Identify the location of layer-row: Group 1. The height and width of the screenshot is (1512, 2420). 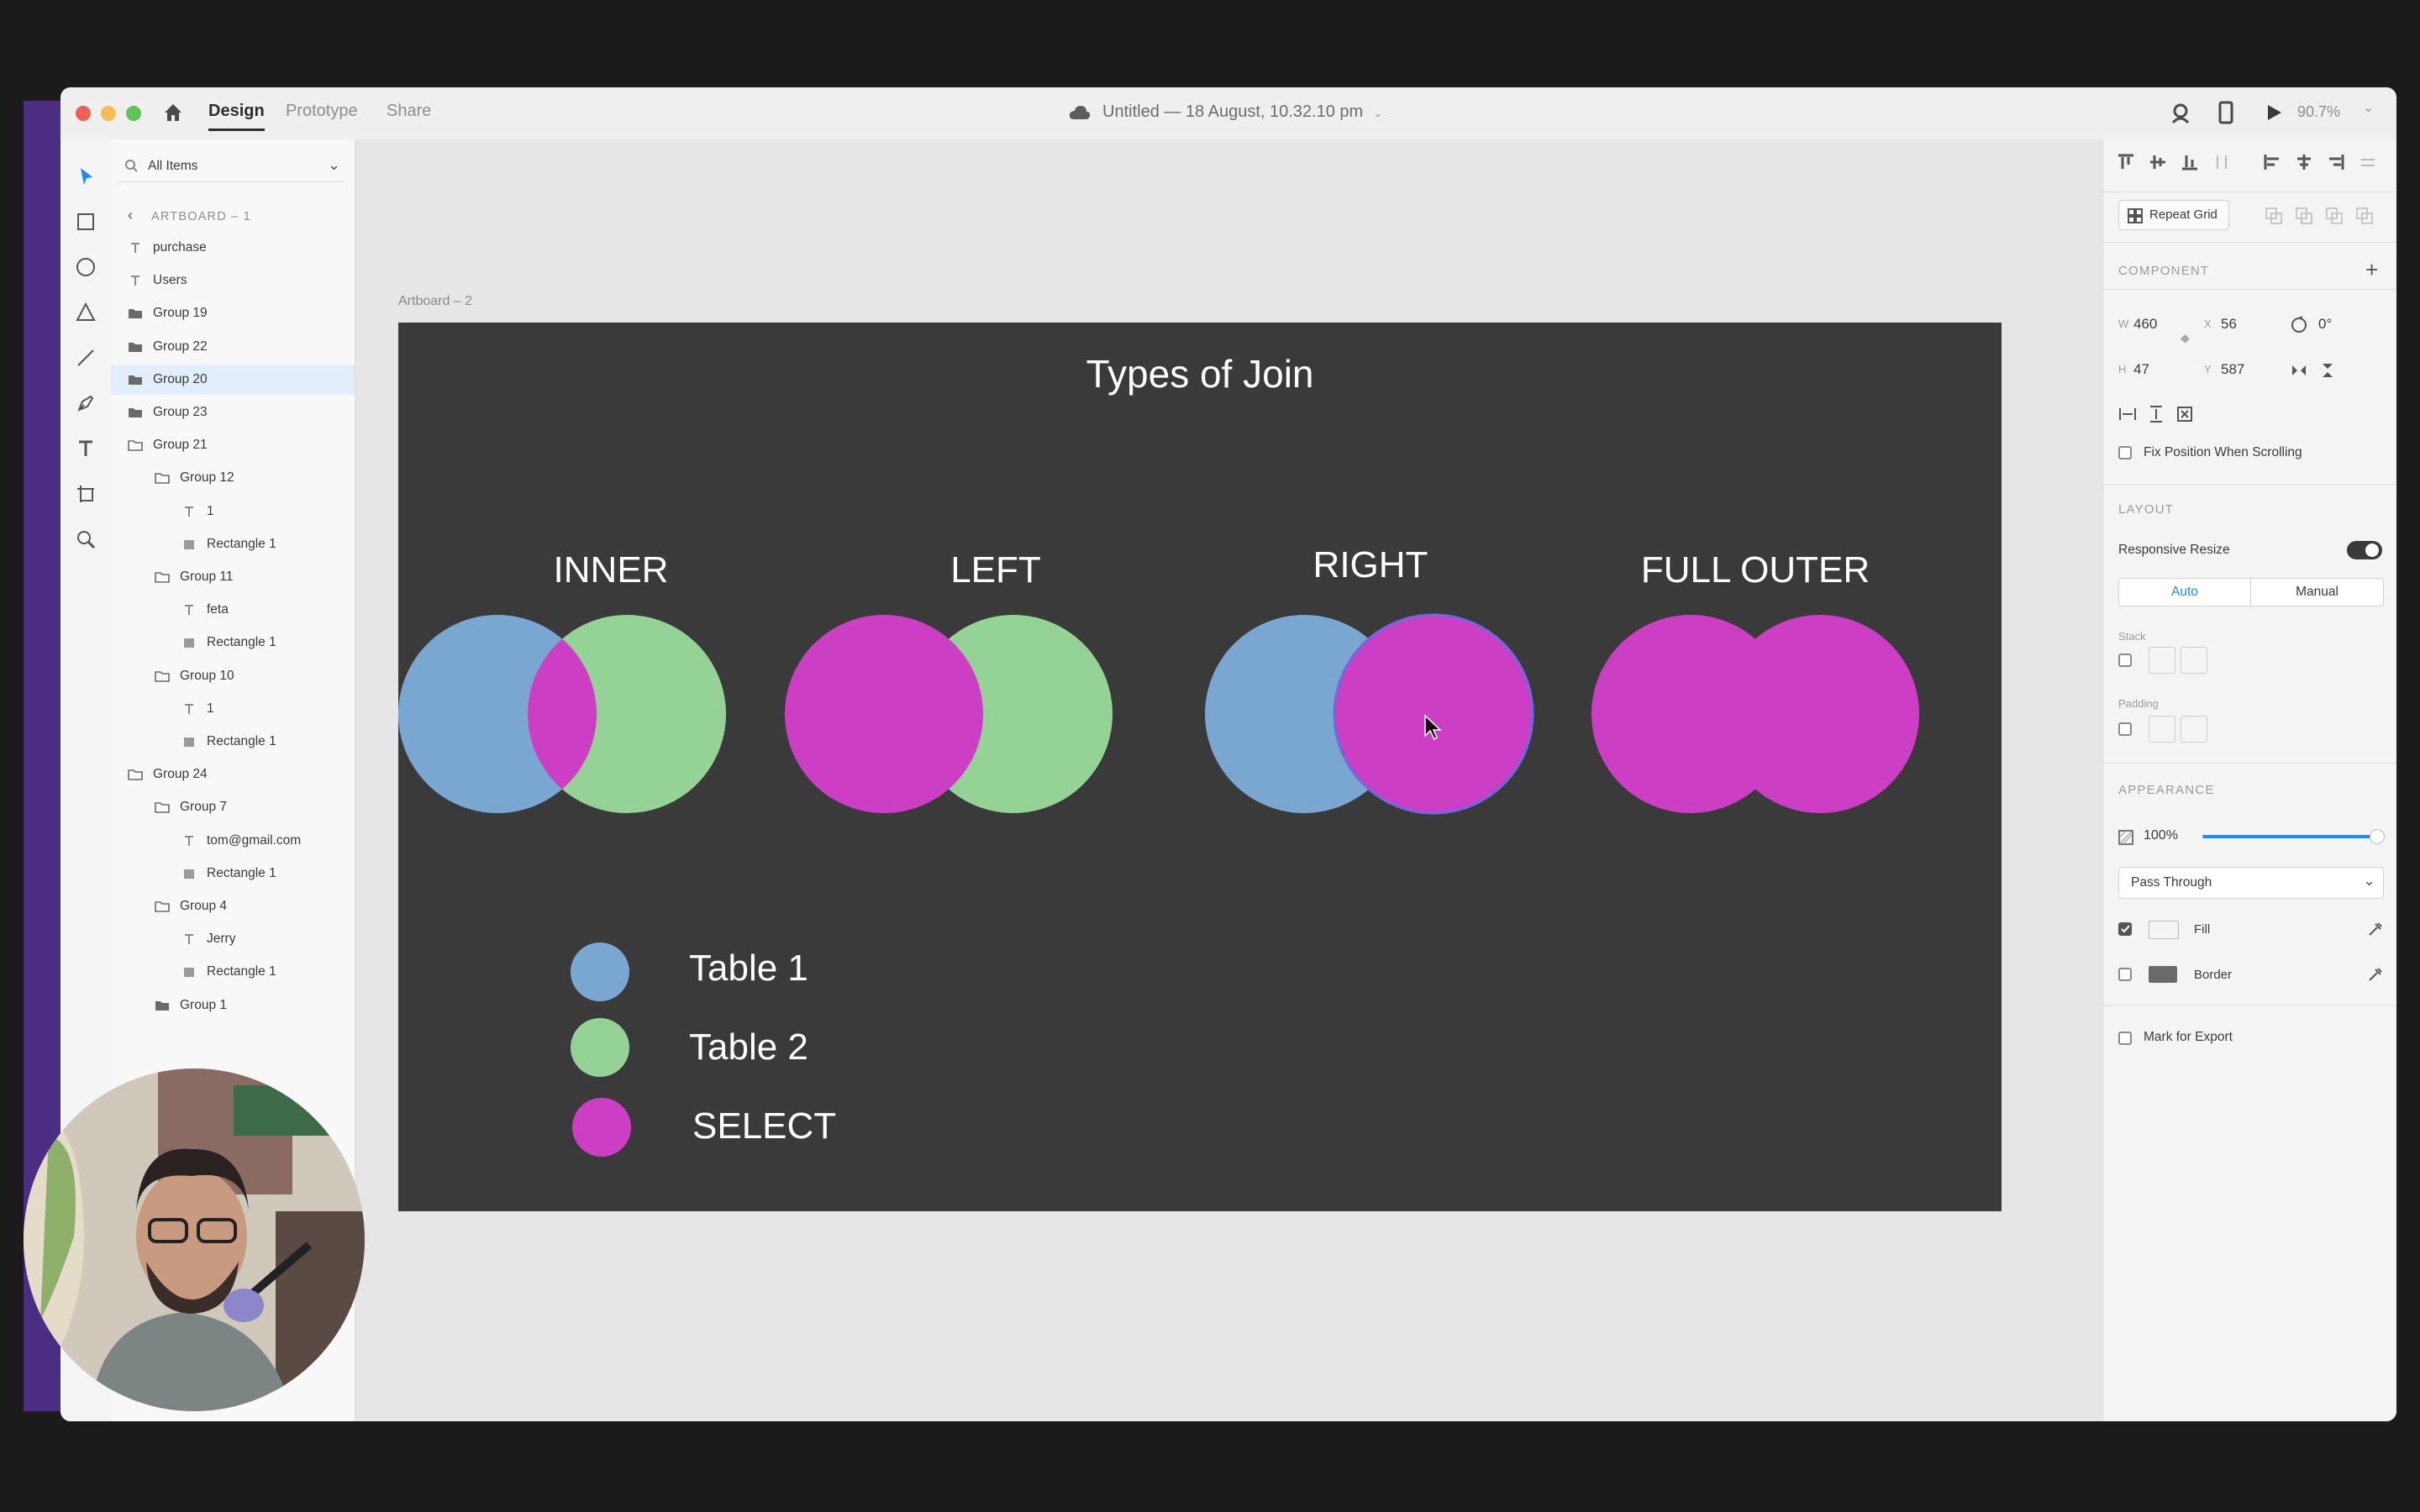
(233, 1005).